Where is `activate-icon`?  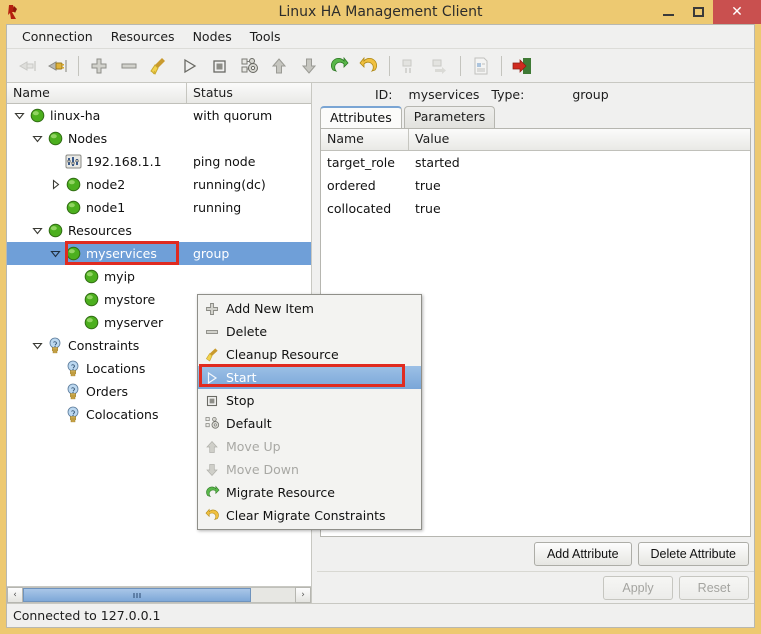 activate-icon is located at coordinates (440, 66).